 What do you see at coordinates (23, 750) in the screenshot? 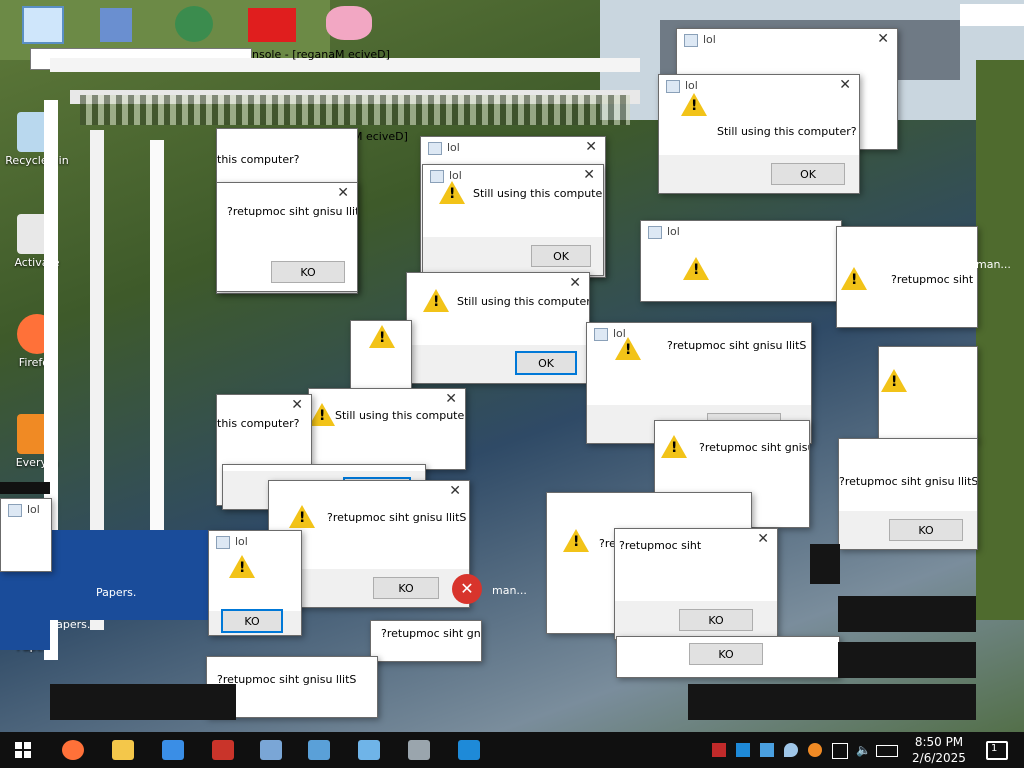
I see `start-button` at bounding box center [23, 750].